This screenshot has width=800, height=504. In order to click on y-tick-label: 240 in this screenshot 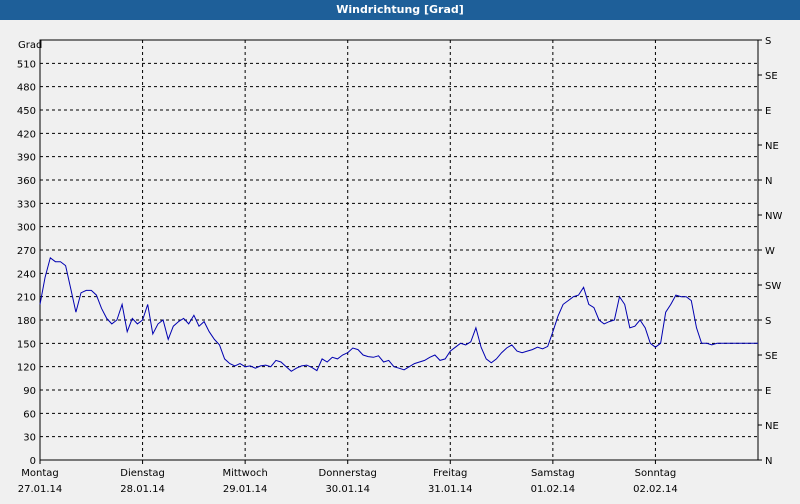, I will do `click(26, 274)`.